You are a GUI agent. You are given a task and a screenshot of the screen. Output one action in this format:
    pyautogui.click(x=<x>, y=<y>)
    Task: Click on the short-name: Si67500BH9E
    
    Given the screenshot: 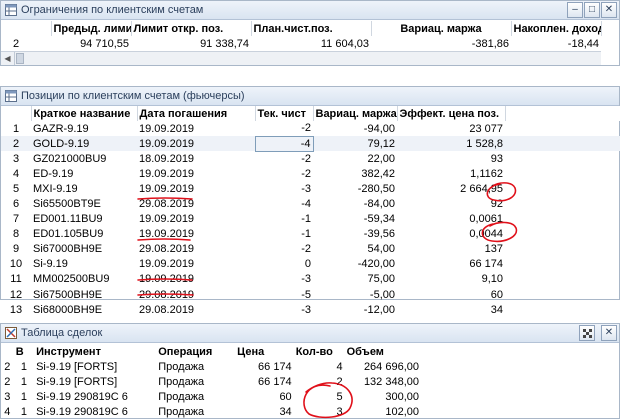 What is the action you would take?
    pyautogui.click(x=68, y=294)
    